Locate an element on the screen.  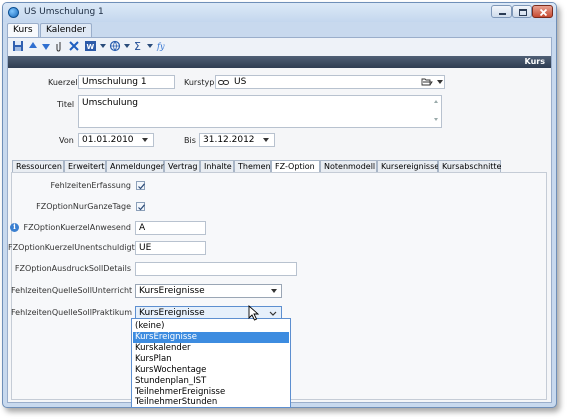
quelle-soll-unterricht-value: KursEreignisse is located at coordinates (172, 291).